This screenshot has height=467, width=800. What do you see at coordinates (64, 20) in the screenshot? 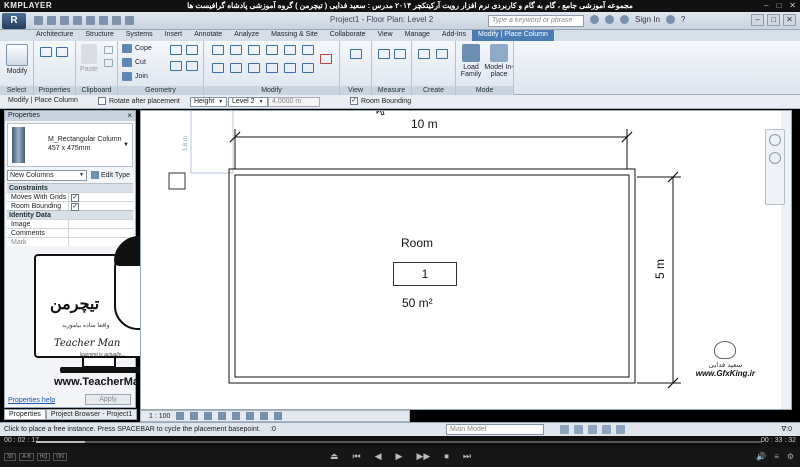
I see `undo-icon` at bounding box center [64, 20].